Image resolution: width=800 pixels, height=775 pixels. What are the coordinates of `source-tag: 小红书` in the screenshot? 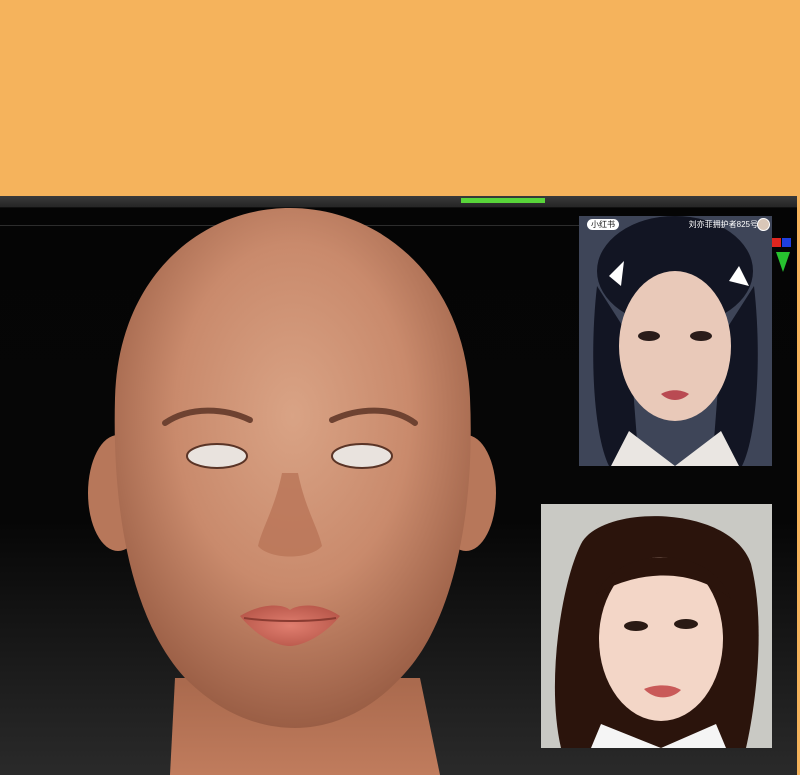 It's located at (603, 224).